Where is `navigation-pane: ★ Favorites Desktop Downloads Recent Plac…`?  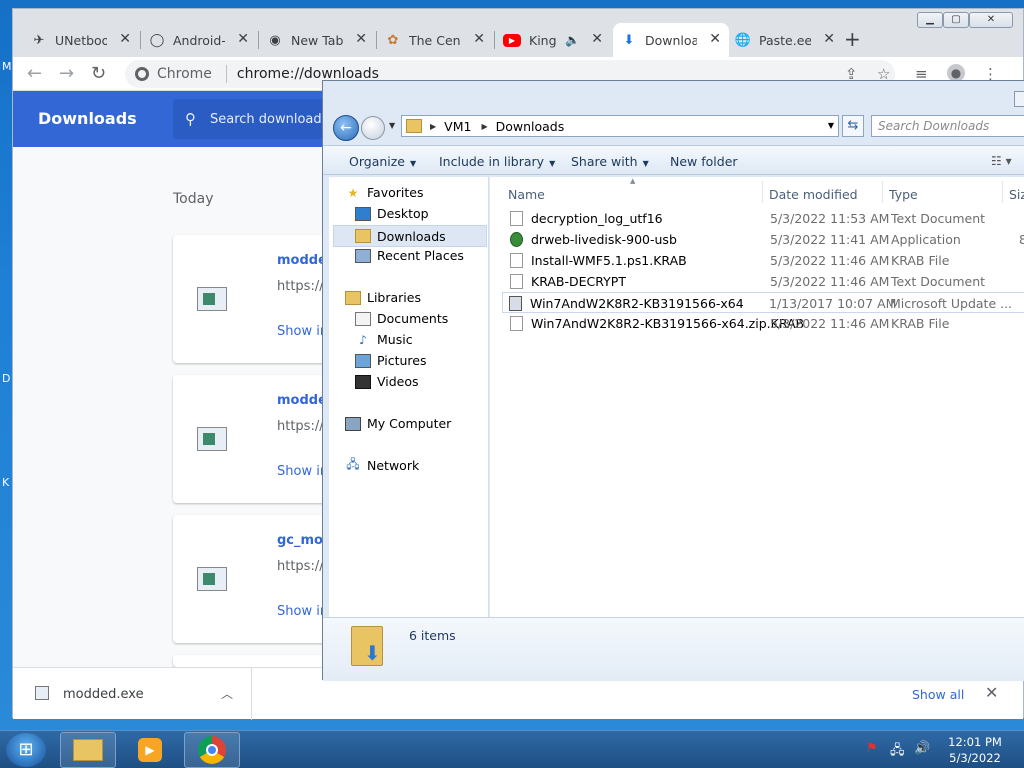 navigation-pane: ★ Favorites Desktop Downloads Recent Plac… is located at coordinates (409, 397).